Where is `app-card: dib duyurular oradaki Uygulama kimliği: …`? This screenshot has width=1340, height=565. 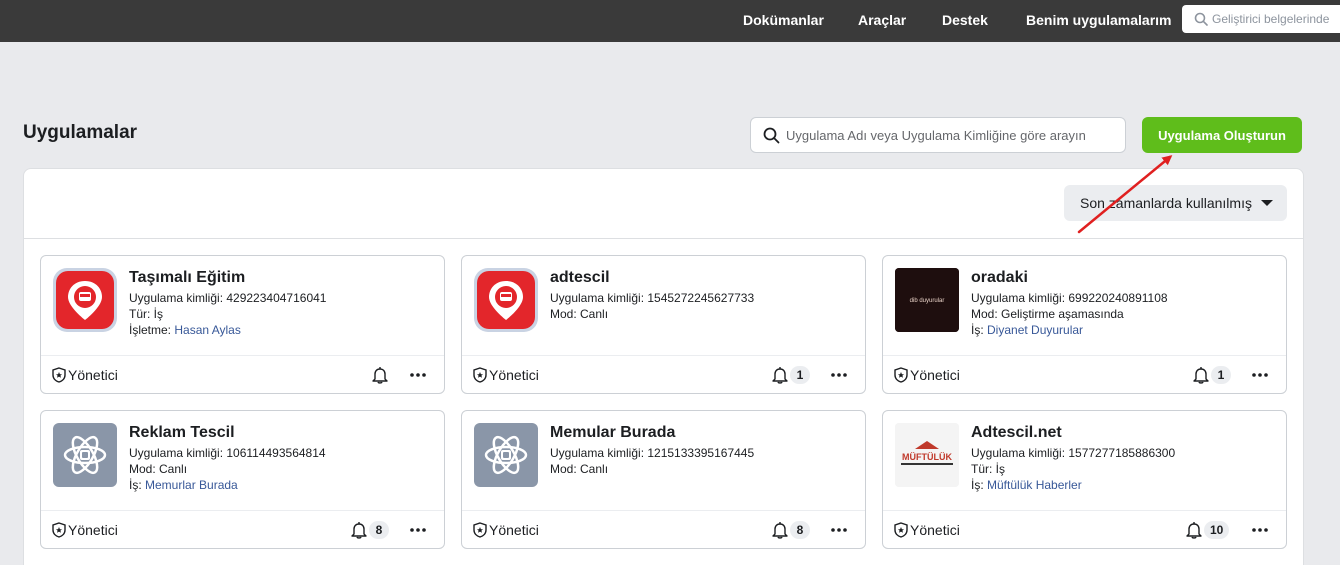 app-card: dib duyurular oradaki Uygulama kimliği: … is located at coordinates (1084, 324).